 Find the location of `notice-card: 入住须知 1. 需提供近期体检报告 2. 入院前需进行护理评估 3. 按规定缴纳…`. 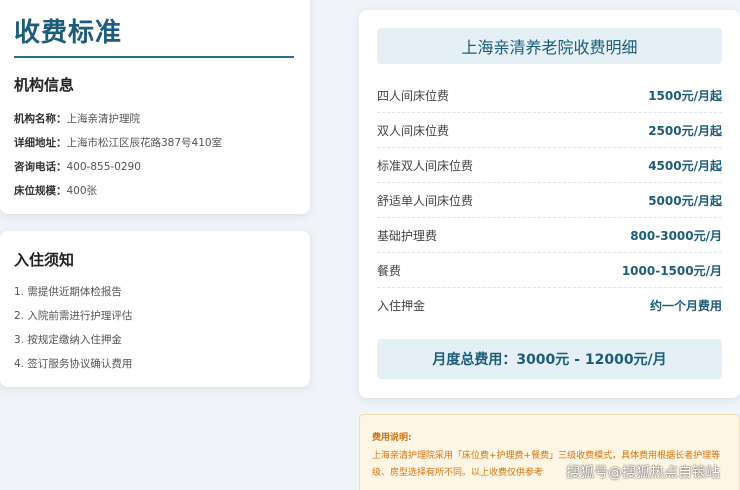

notice-card: 入住须知 1. 需提供近期体检报告 2. 入院前需进行护理评估 3. 按规定缴纳… is located at coordinates (155, 309).